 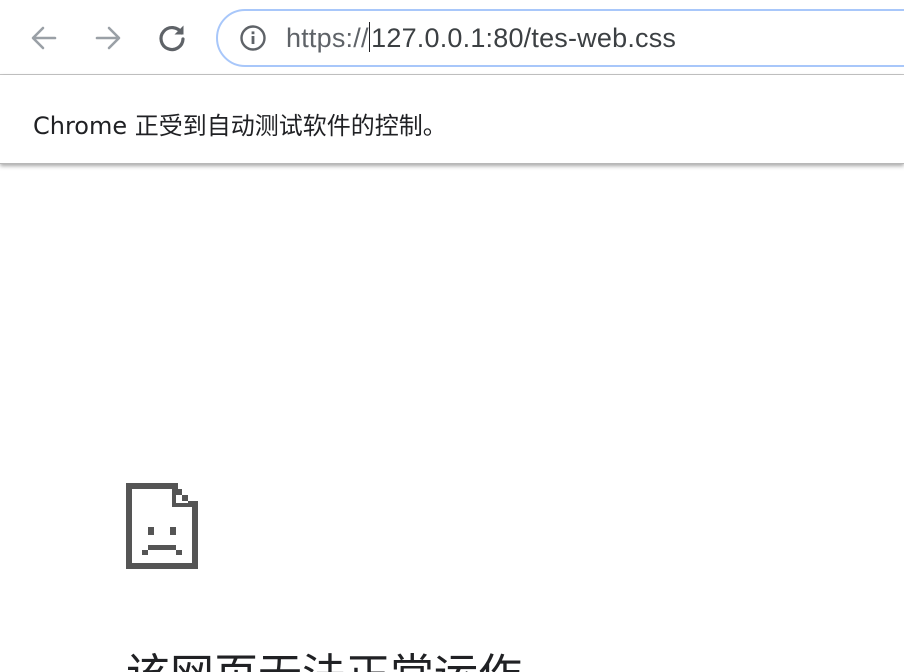 I want to click on address-bar: https://127.0.0.1:80/tes-web.css, so click(x=560, y=38).